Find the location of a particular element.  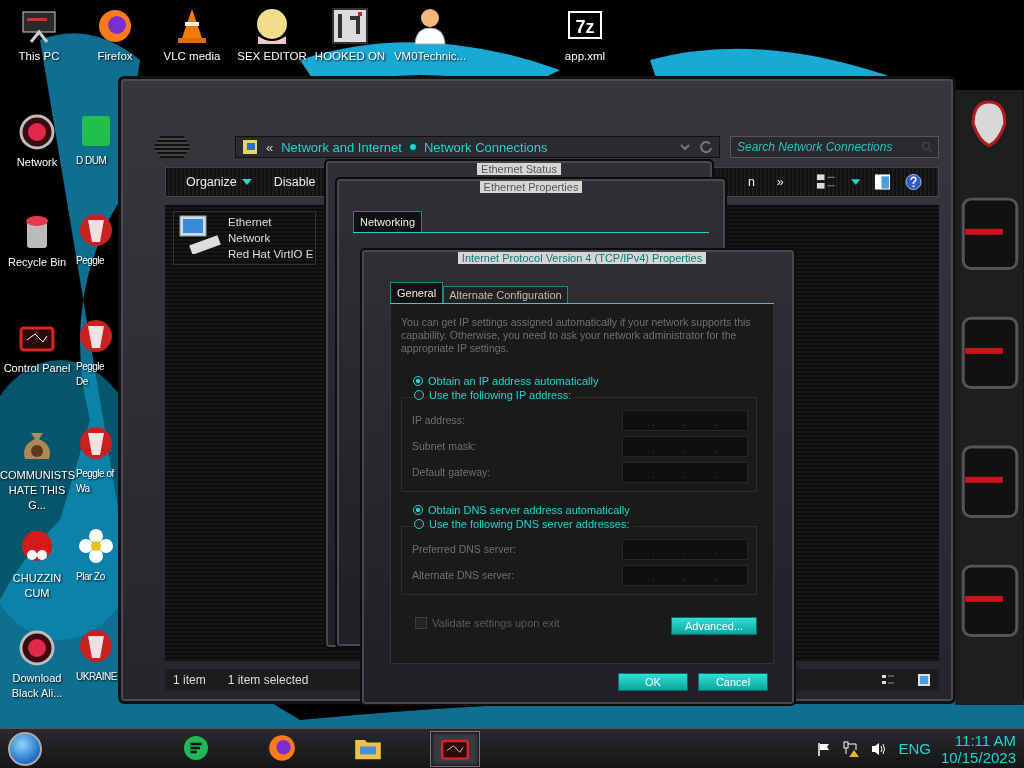

desktop-icon-label: D DUM is located at coordinates (91, 160).